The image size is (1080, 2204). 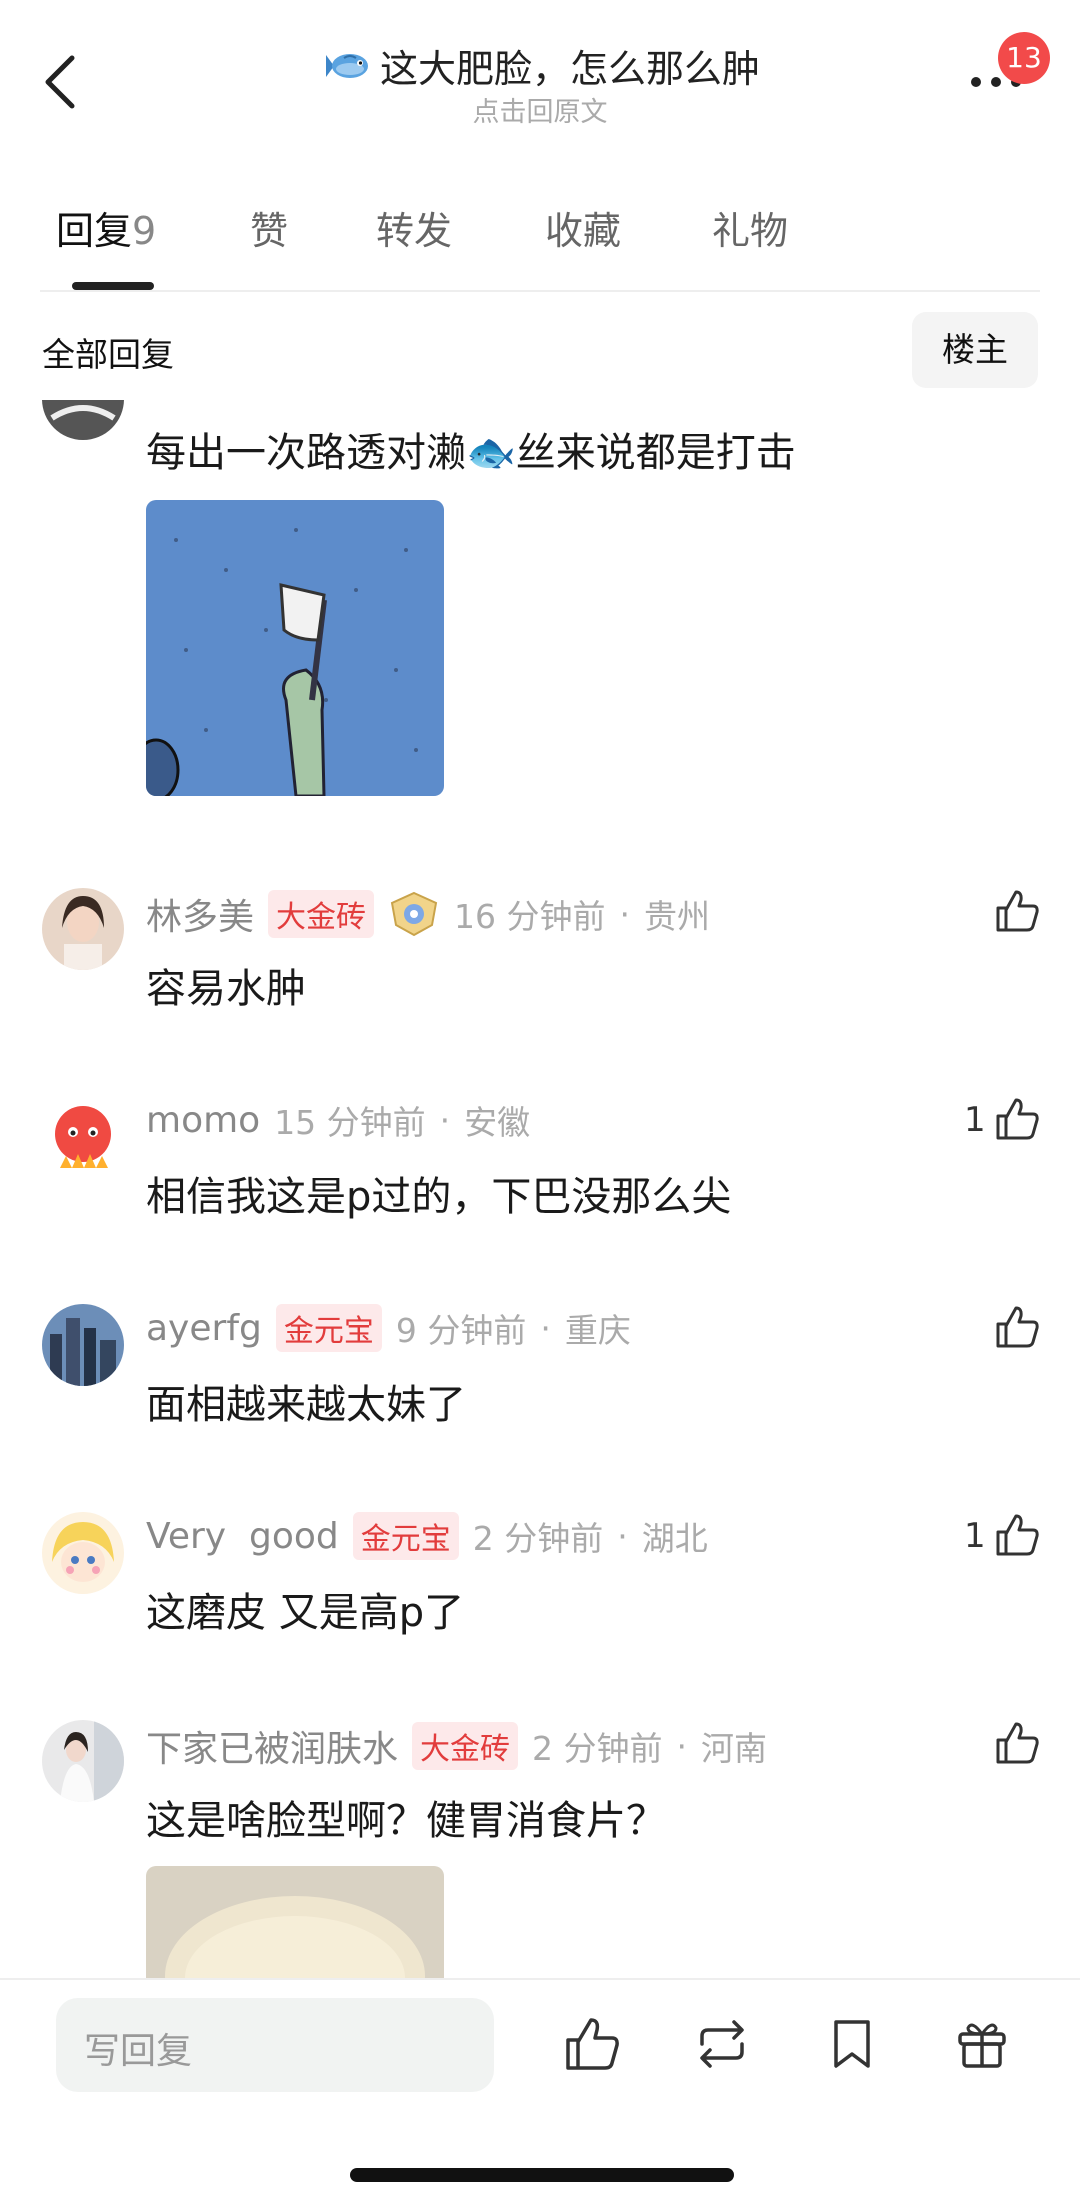 I want to click on comment-header: momo 15 分钟前 · 安徽, so click(x=338, y=1120).